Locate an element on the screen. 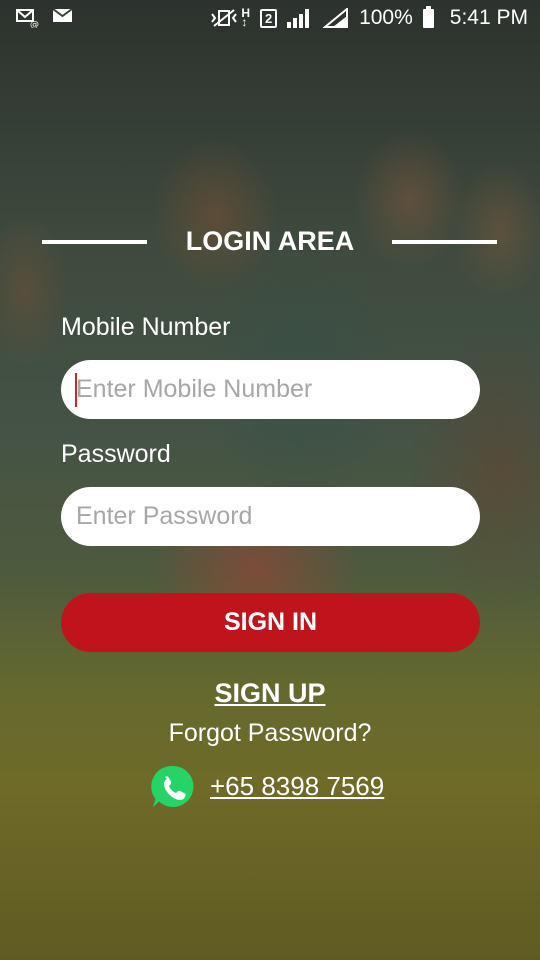  mail-notification-icon: @ is located at coordinates (27, 18).